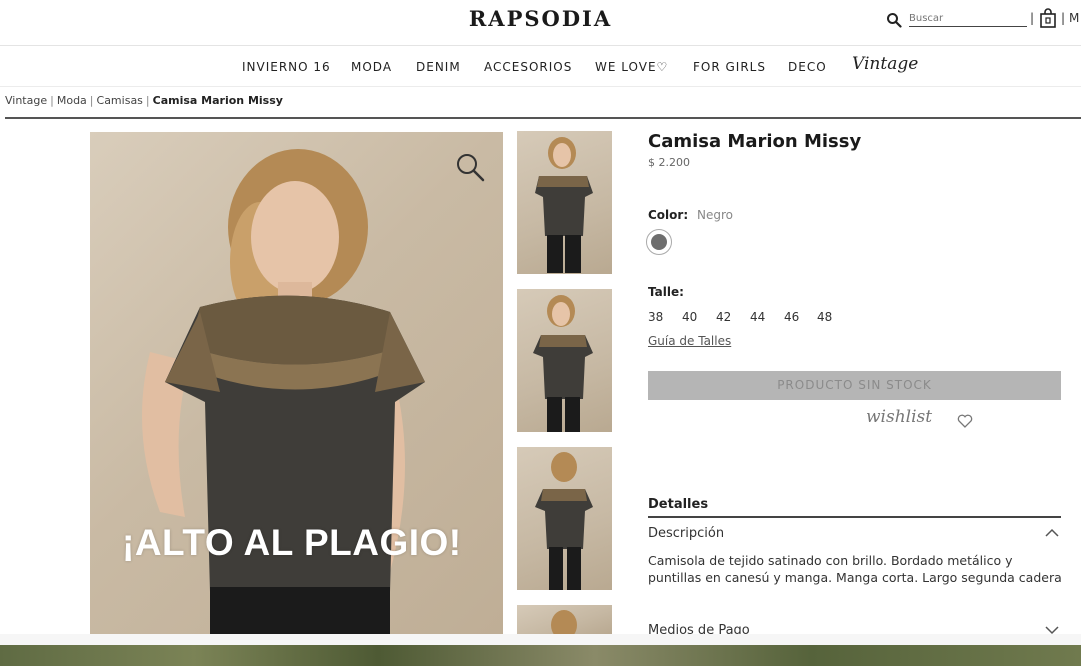 This screenshot has width=1081, height=666. What do you see at coordinates (438, 67) in the screenshot?
I see `nav-item-denim: DENIM` at bounding box center [438, 67].